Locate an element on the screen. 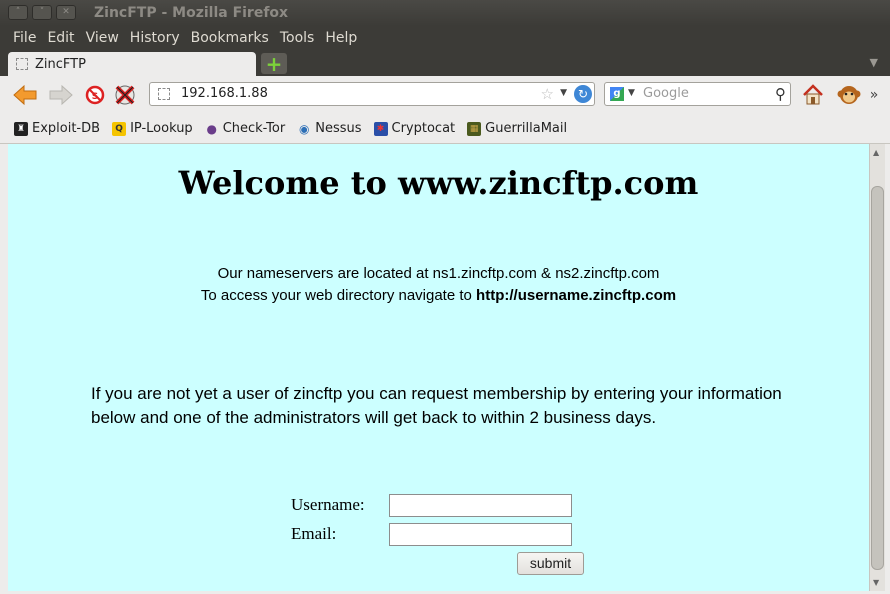  menu-view: View is located at coordinates (102, 38).